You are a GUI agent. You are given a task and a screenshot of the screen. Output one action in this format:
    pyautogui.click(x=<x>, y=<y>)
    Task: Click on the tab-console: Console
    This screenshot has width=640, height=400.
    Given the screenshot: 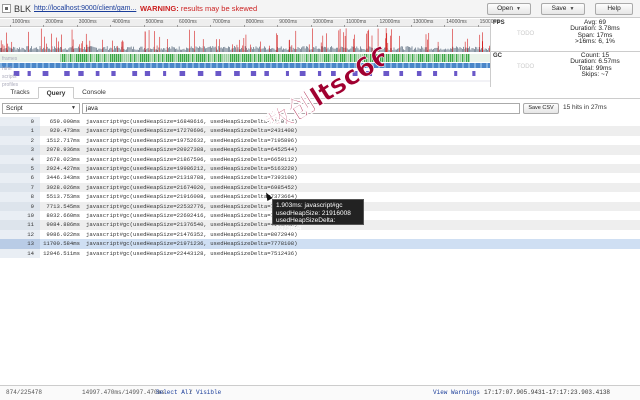 What is the action you would take?
    pyautogui.click(x=94, y=93)
    